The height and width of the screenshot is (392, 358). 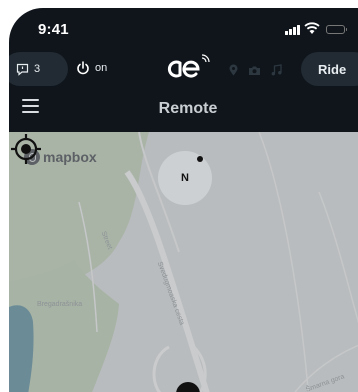 I want to click on notifications-button: 3, so click(x=38, y=69).